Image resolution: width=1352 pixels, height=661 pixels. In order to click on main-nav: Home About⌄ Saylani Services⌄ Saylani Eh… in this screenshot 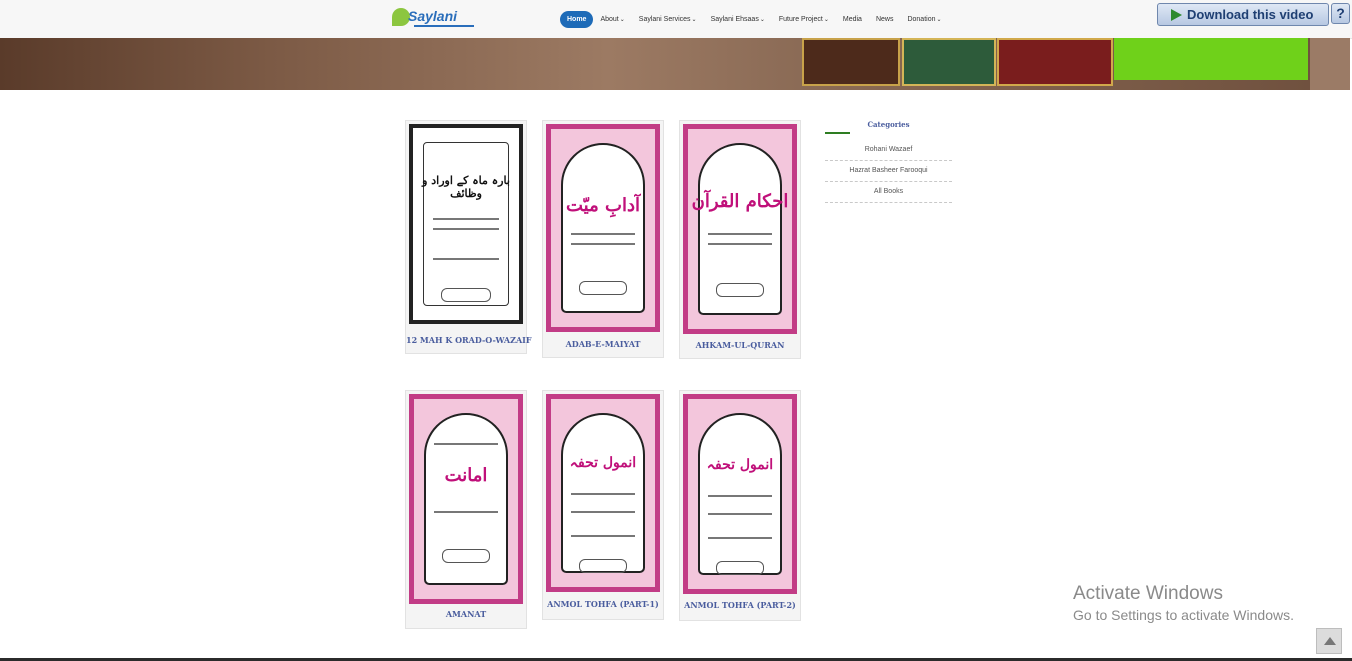, I will do `click(754, 19)`.